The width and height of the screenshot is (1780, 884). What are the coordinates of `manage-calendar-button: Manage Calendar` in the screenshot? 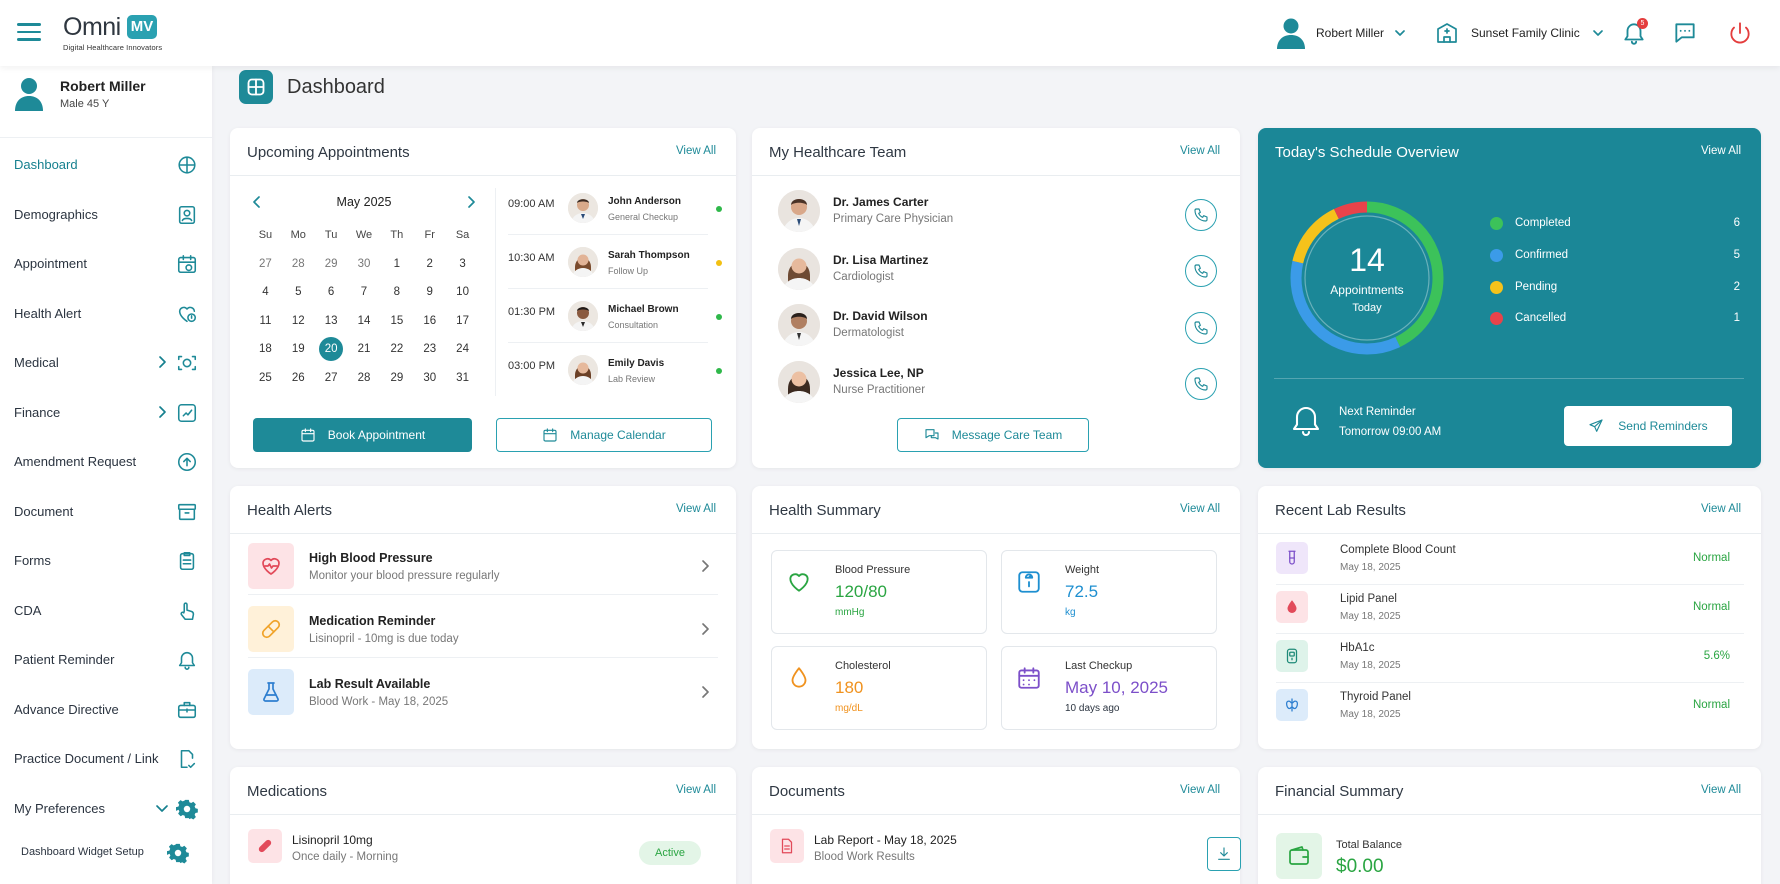 It's located at (604, 435).